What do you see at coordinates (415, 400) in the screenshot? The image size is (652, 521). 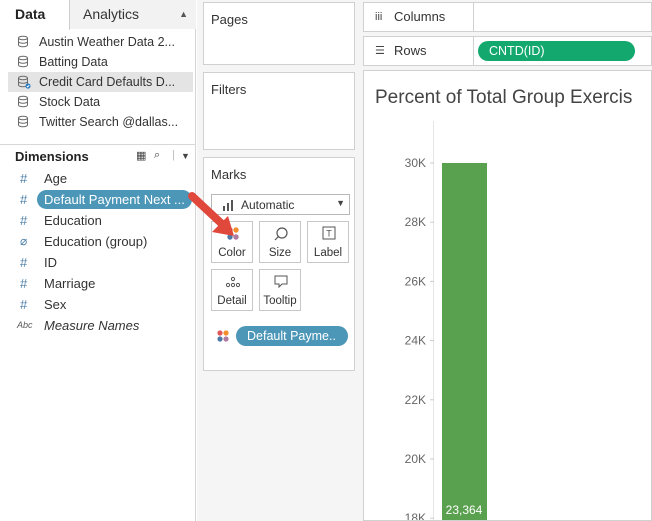 I see `y-tick-label: 22K` at bounding box center [415, 400].